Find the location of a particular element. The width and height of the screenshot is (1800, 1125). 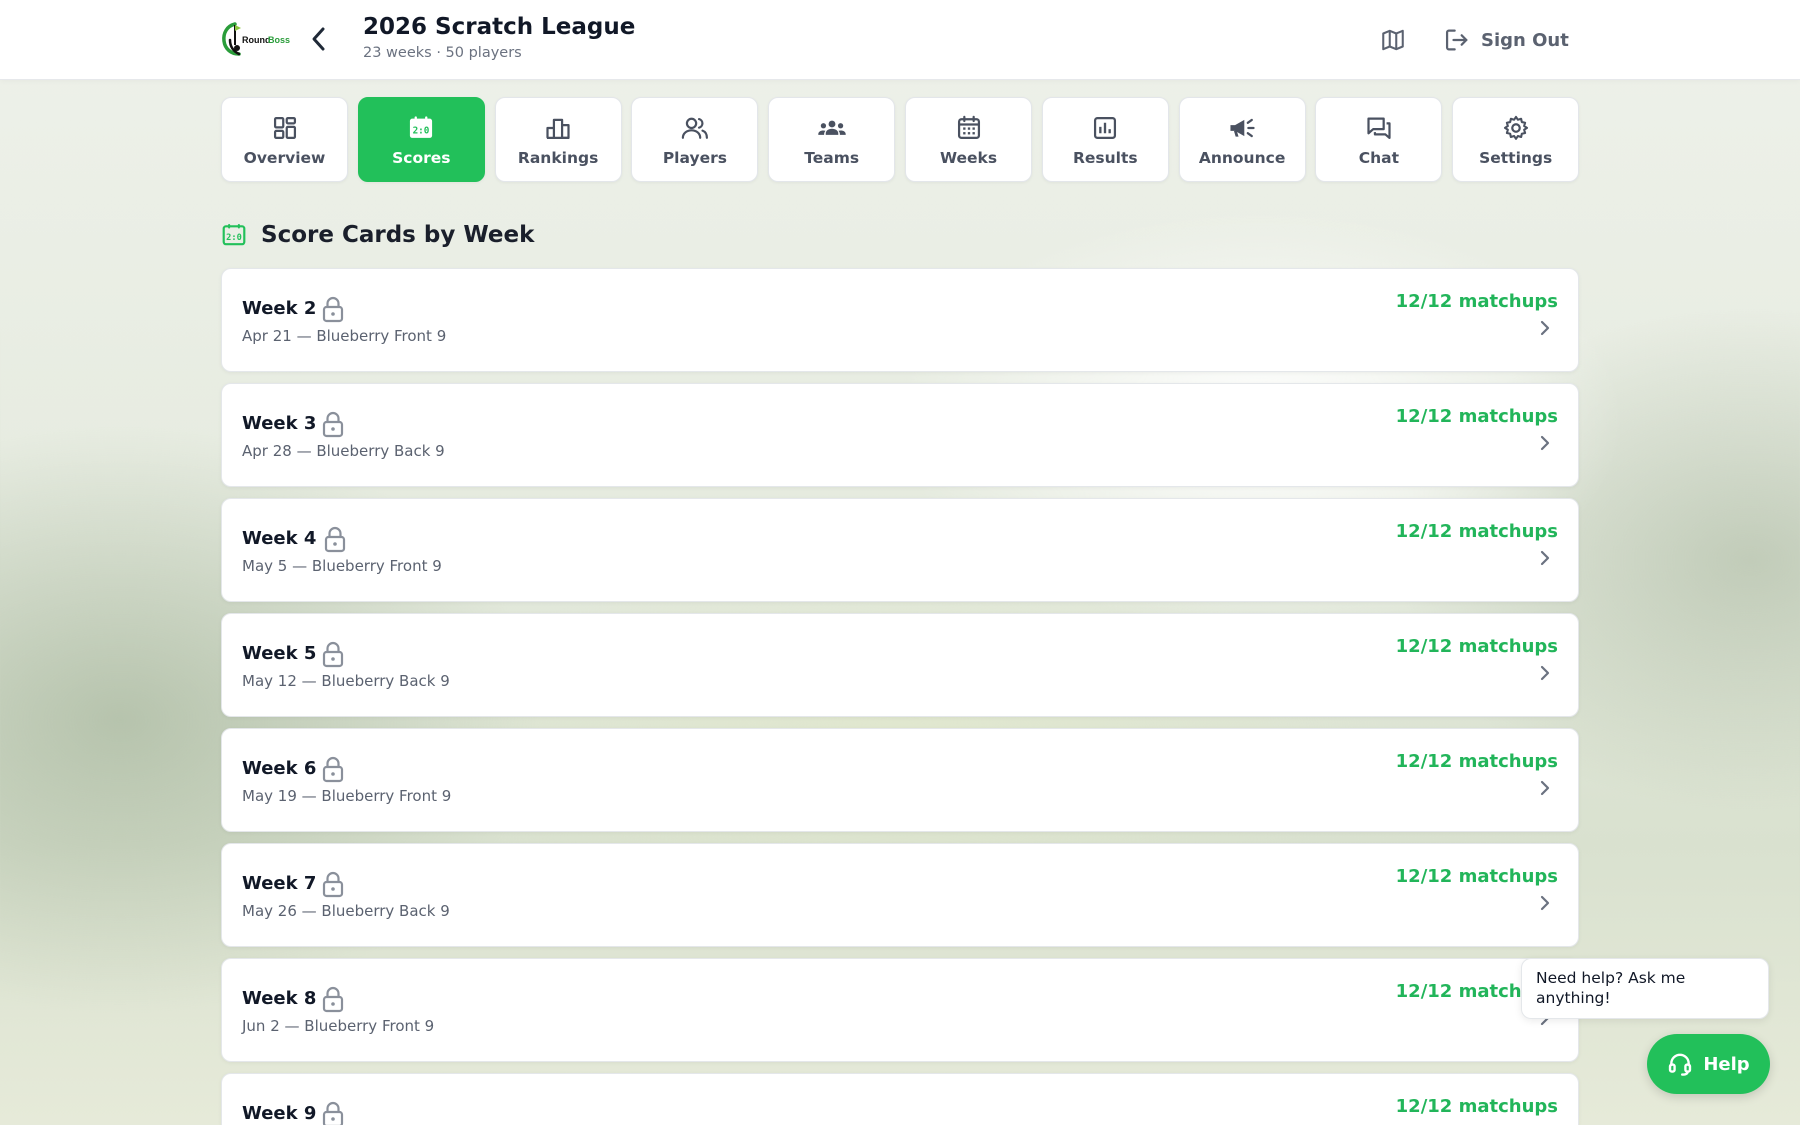

tab-teams: Teams is located at coordinates (832, 139).